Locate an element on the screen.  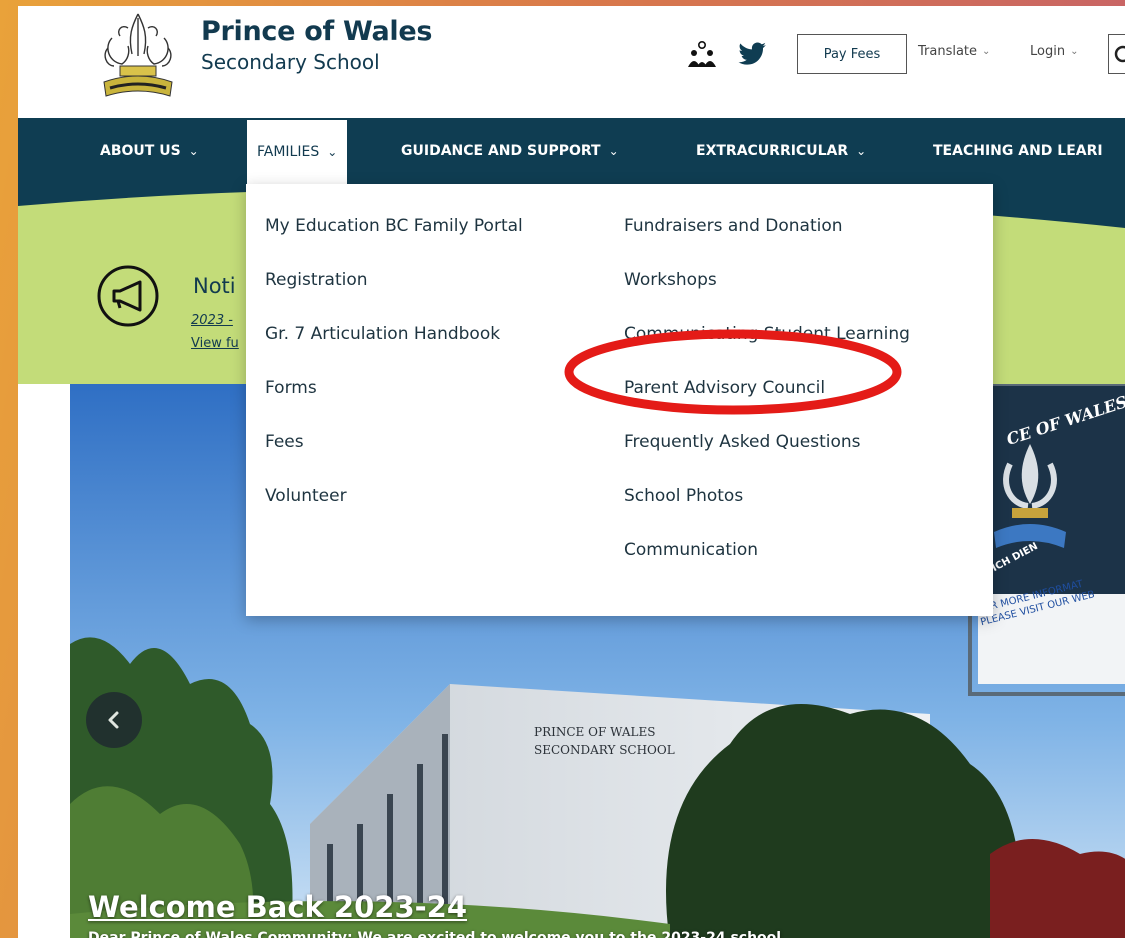
notification-link: 2023 - is located at coordinates (212, 320).